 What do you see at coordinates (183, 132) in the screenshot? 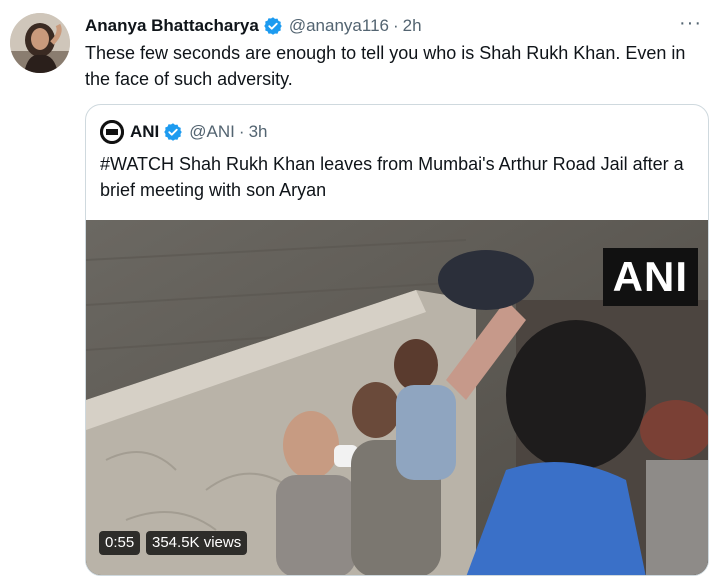
I see `quoted-tweet-header: ANI @ANI · 3h` at bounding box center [183, 132].